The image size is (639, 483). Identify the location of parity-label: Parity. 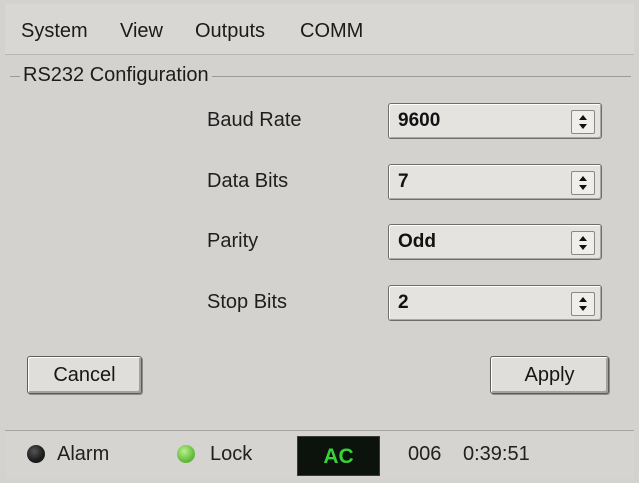
(233, 241).